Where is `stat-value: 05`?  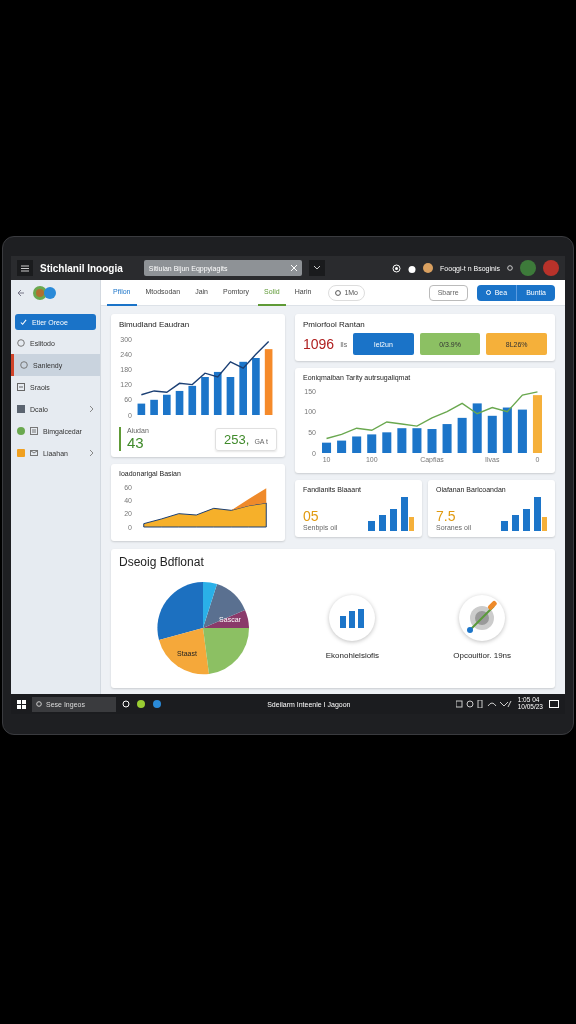
stat-value: 05 is located at coordinates (311, 516).